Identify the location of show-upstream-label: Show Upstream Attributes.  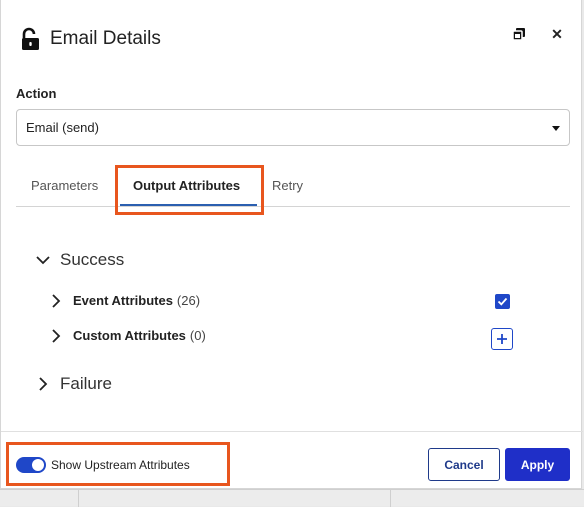
(120, 465).